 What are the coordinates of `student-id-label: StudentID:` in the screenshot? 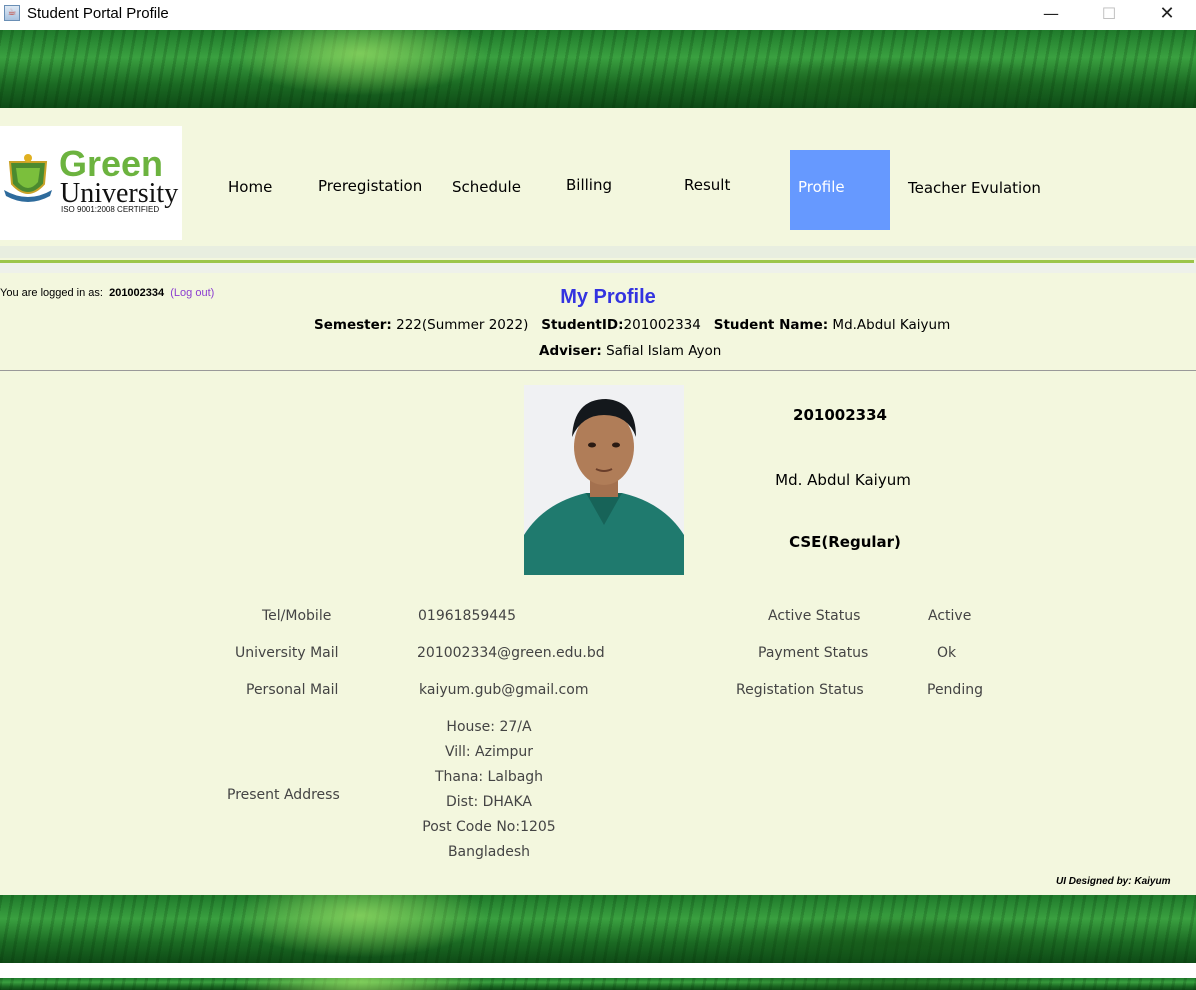 It's located at (582, 325).